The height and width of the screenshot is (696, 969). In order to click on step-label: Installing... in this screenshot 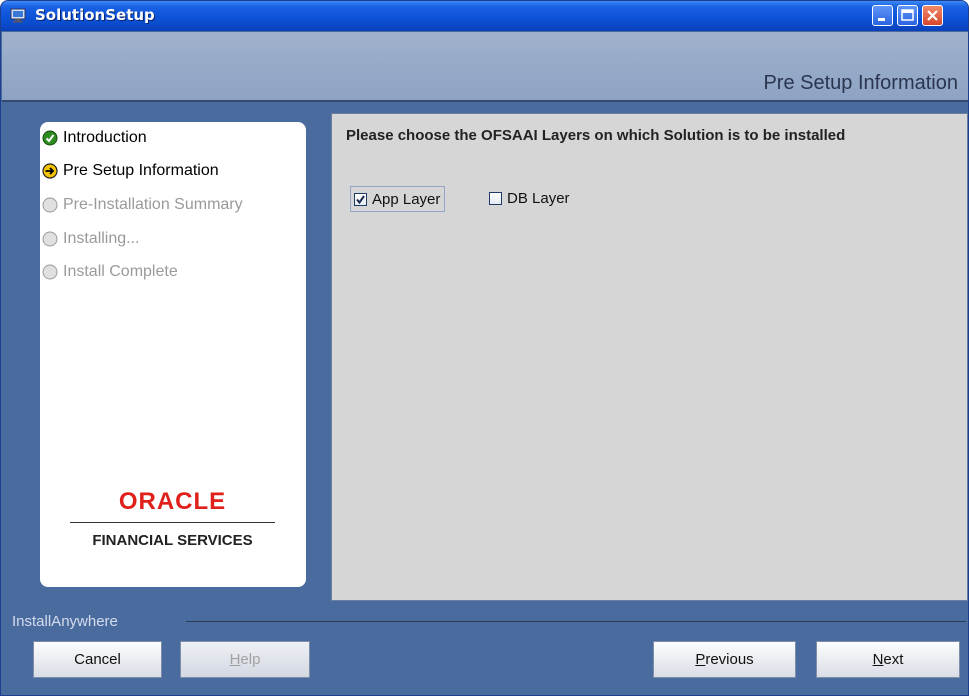, I will do `click(101, 238)`.